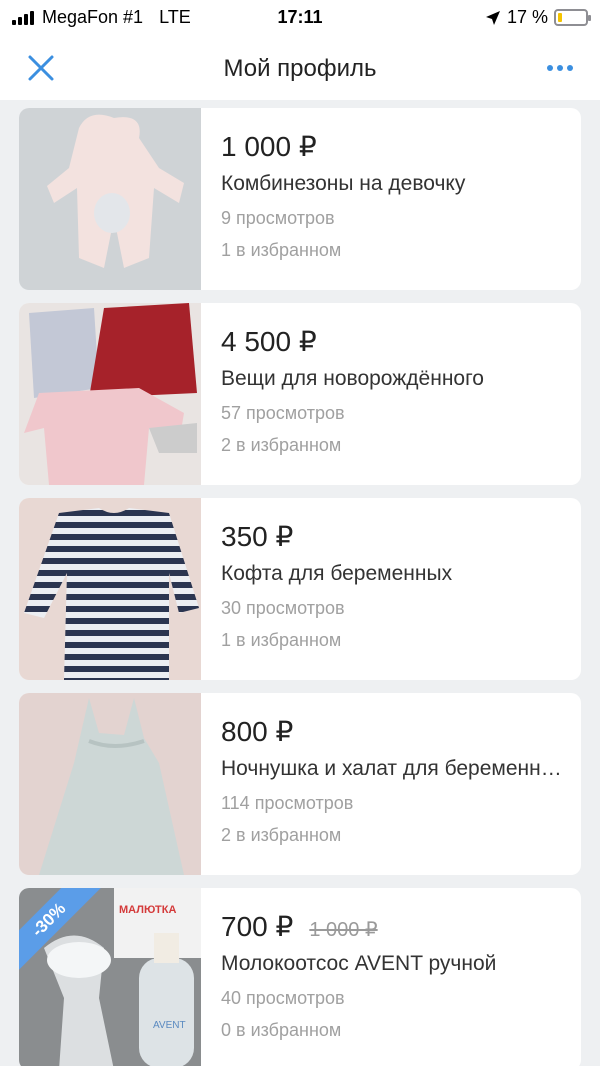 The height and width of the screenshot is (1066, 600). I want to click on listing-price: 350 ₽, so click(257, 536).